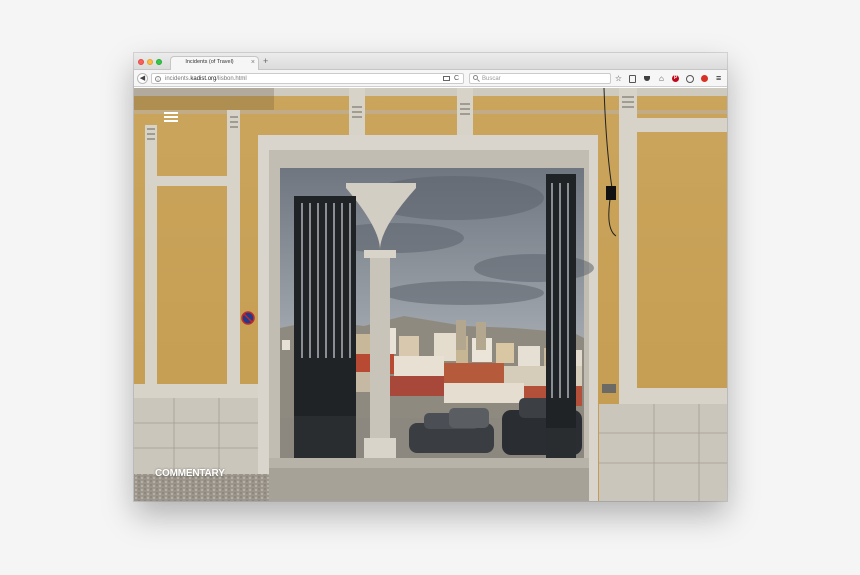 Image resolution: width=860 pixels, height=575 pixels. I want to click on url-path: /lisbon.html, so click(231, 79).